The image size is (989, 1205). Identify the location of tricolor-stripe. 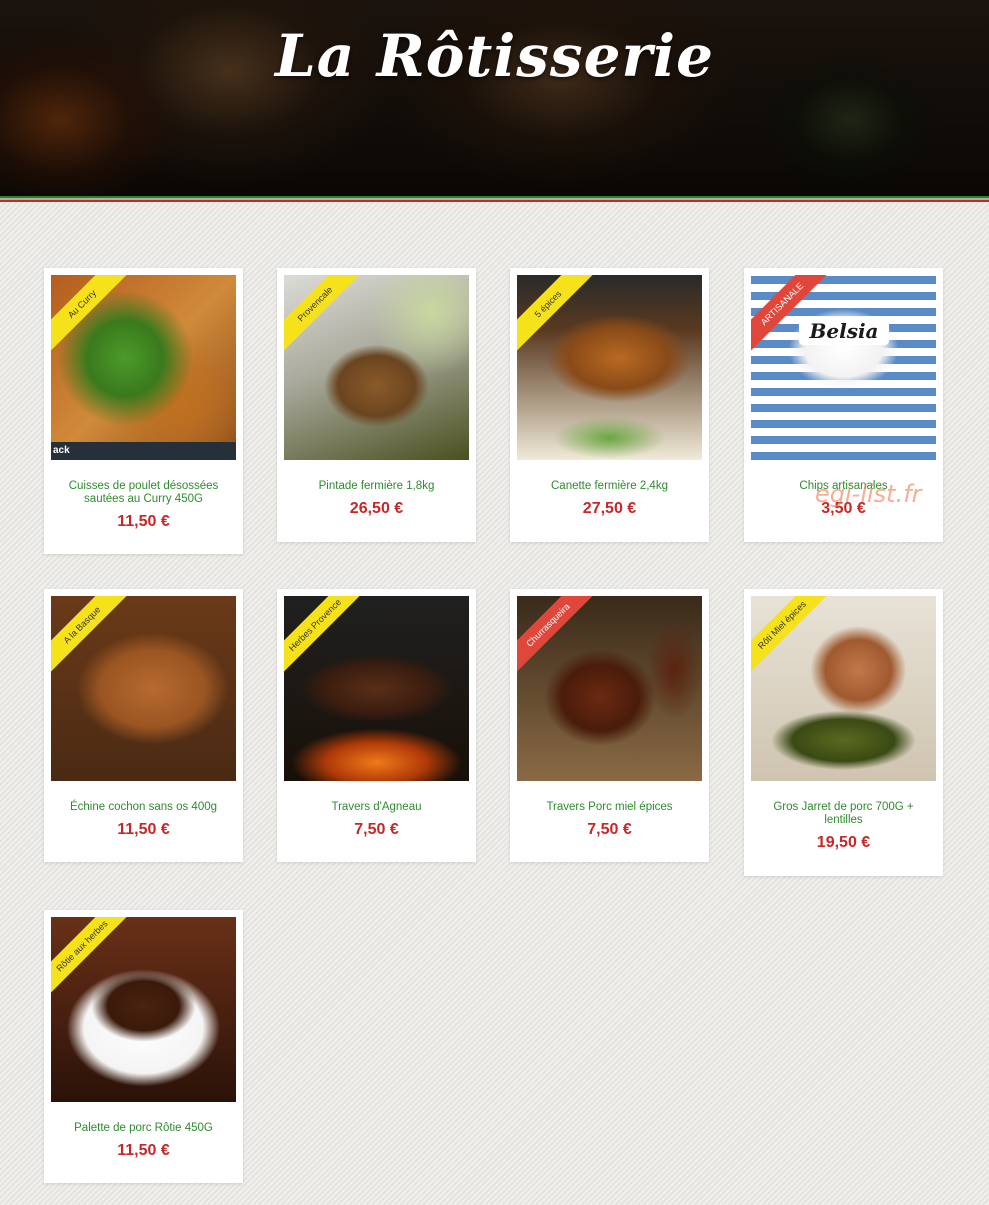
(494, 199).